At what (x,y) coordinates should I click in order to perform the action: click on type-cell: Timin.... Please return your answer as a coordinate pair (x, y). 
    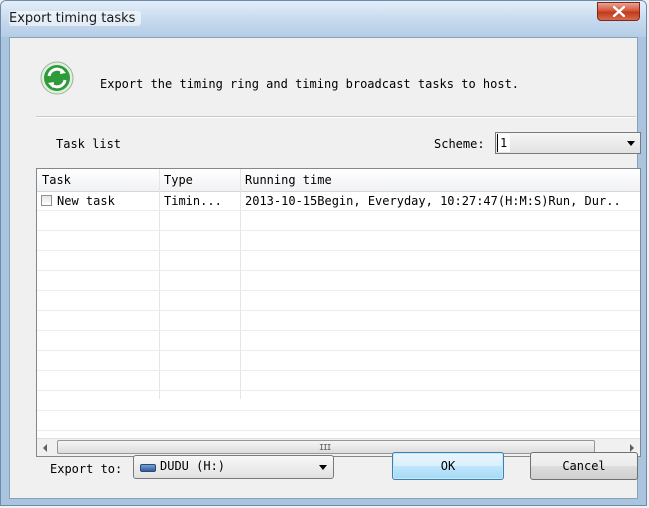
    Looking at the image, I should click on (193, 201).